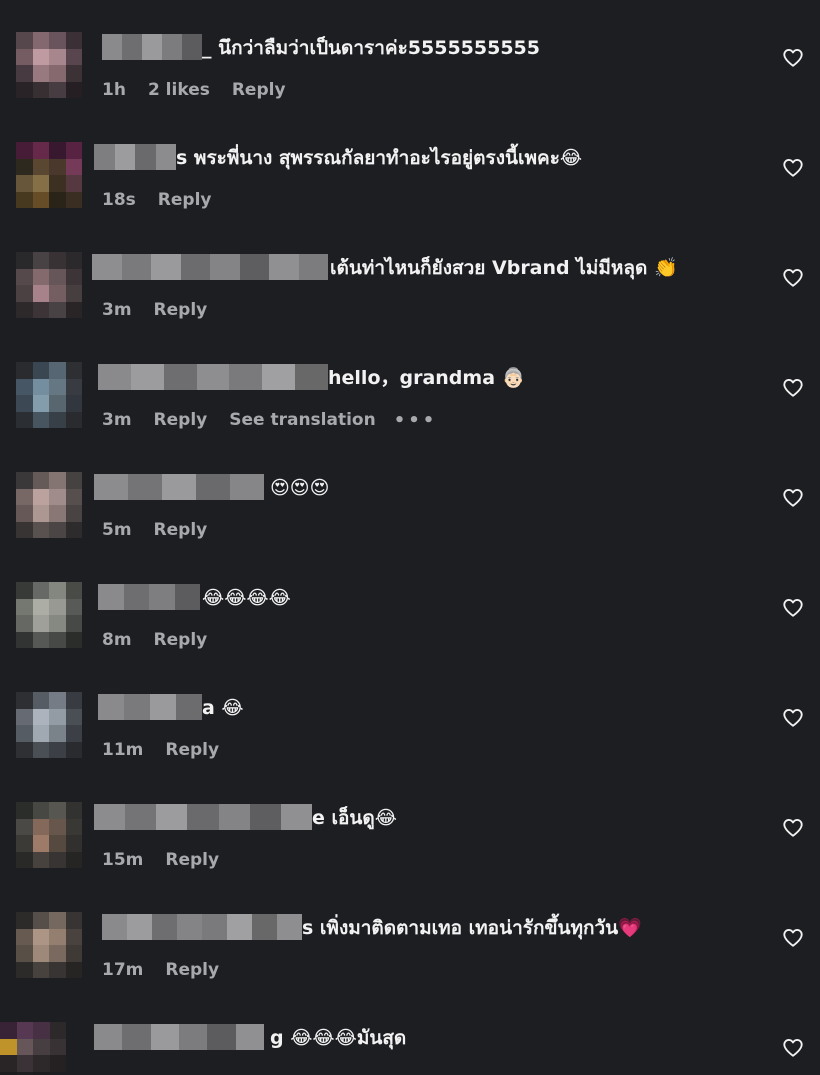 The width and height of the screenshot is (820, 1075). I want to click on comment-item: a 😂 11m Reply, so click(410, 715).